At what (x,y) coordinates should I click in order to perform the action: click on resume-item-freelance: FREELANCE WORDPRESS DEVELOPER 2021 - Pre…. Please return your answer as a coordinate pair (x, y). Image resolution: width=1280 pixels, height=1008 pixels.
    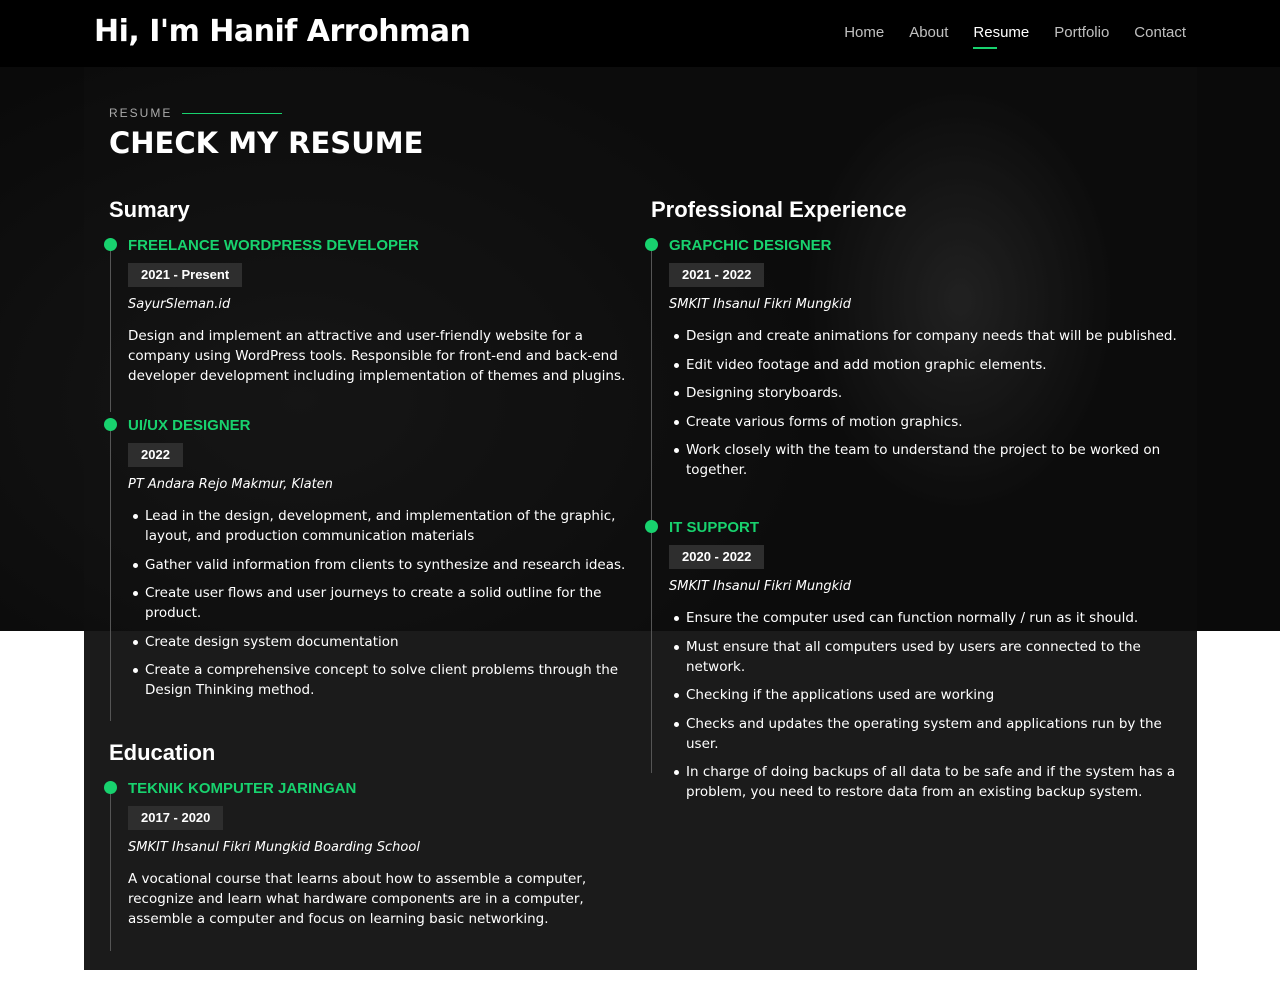
    Looking at the image, I should click on (369, 324).